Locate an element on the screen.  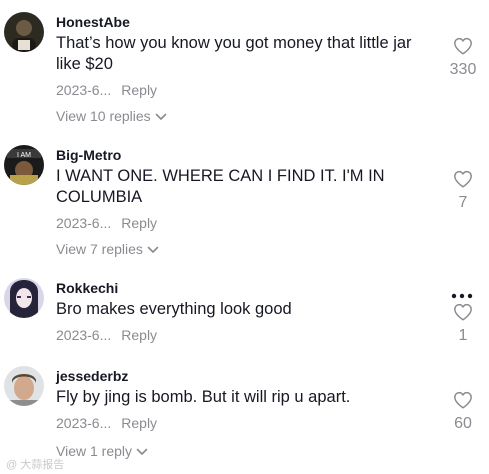
more-options-icon is located at coordinates (462, 295).